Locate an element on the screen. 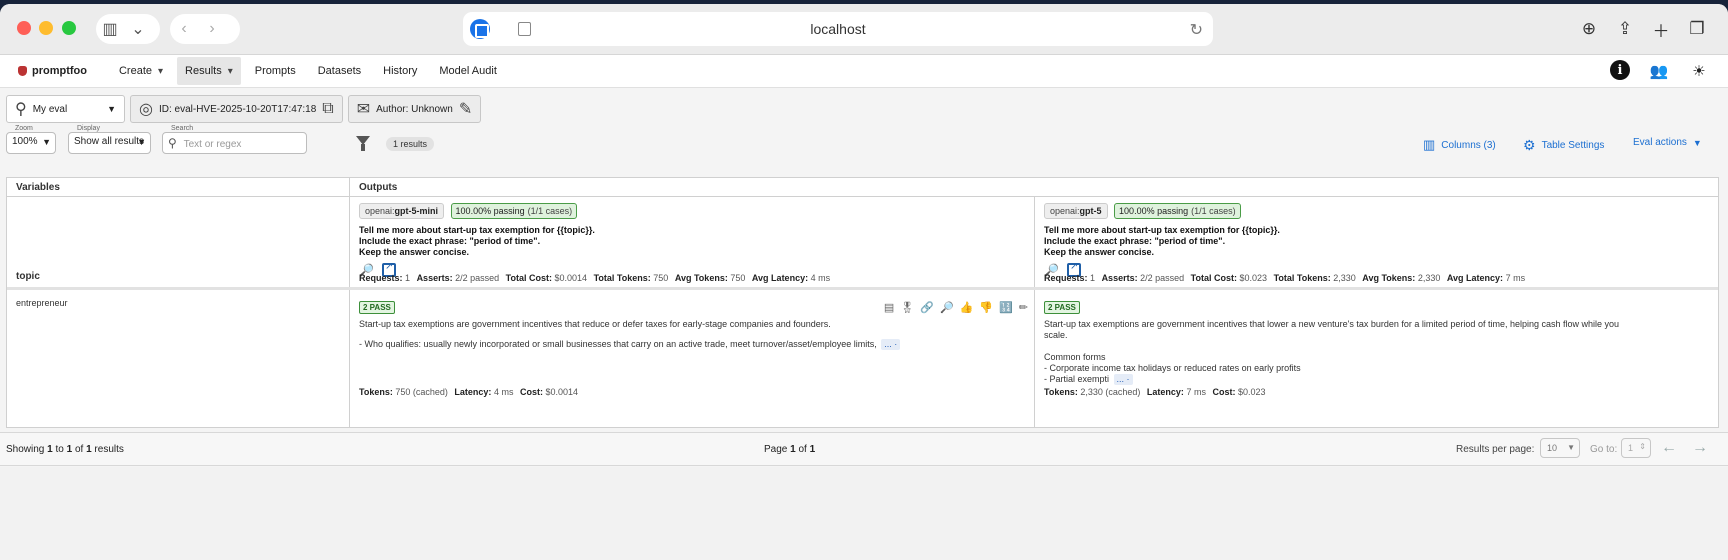 The width and height of the screenshot is (1728, 560). zoom-select: Zoom 100% ▼ is located at coordinates (31, 139).